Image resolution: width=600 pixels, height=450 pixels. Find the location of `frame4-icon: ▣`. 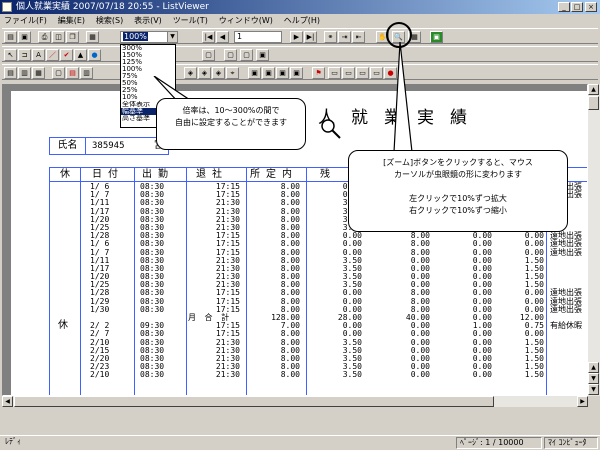

frame4-icon: ▣ is located at coordinates (296, 73).